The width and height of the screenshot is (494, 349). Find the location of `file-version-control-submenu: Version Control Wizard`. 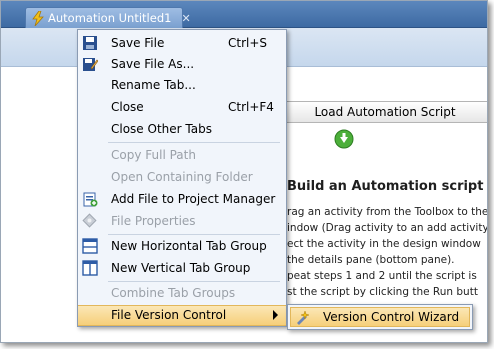

file-version-control-submenu: Version Control Wizard is located at coordinates (380, 317).